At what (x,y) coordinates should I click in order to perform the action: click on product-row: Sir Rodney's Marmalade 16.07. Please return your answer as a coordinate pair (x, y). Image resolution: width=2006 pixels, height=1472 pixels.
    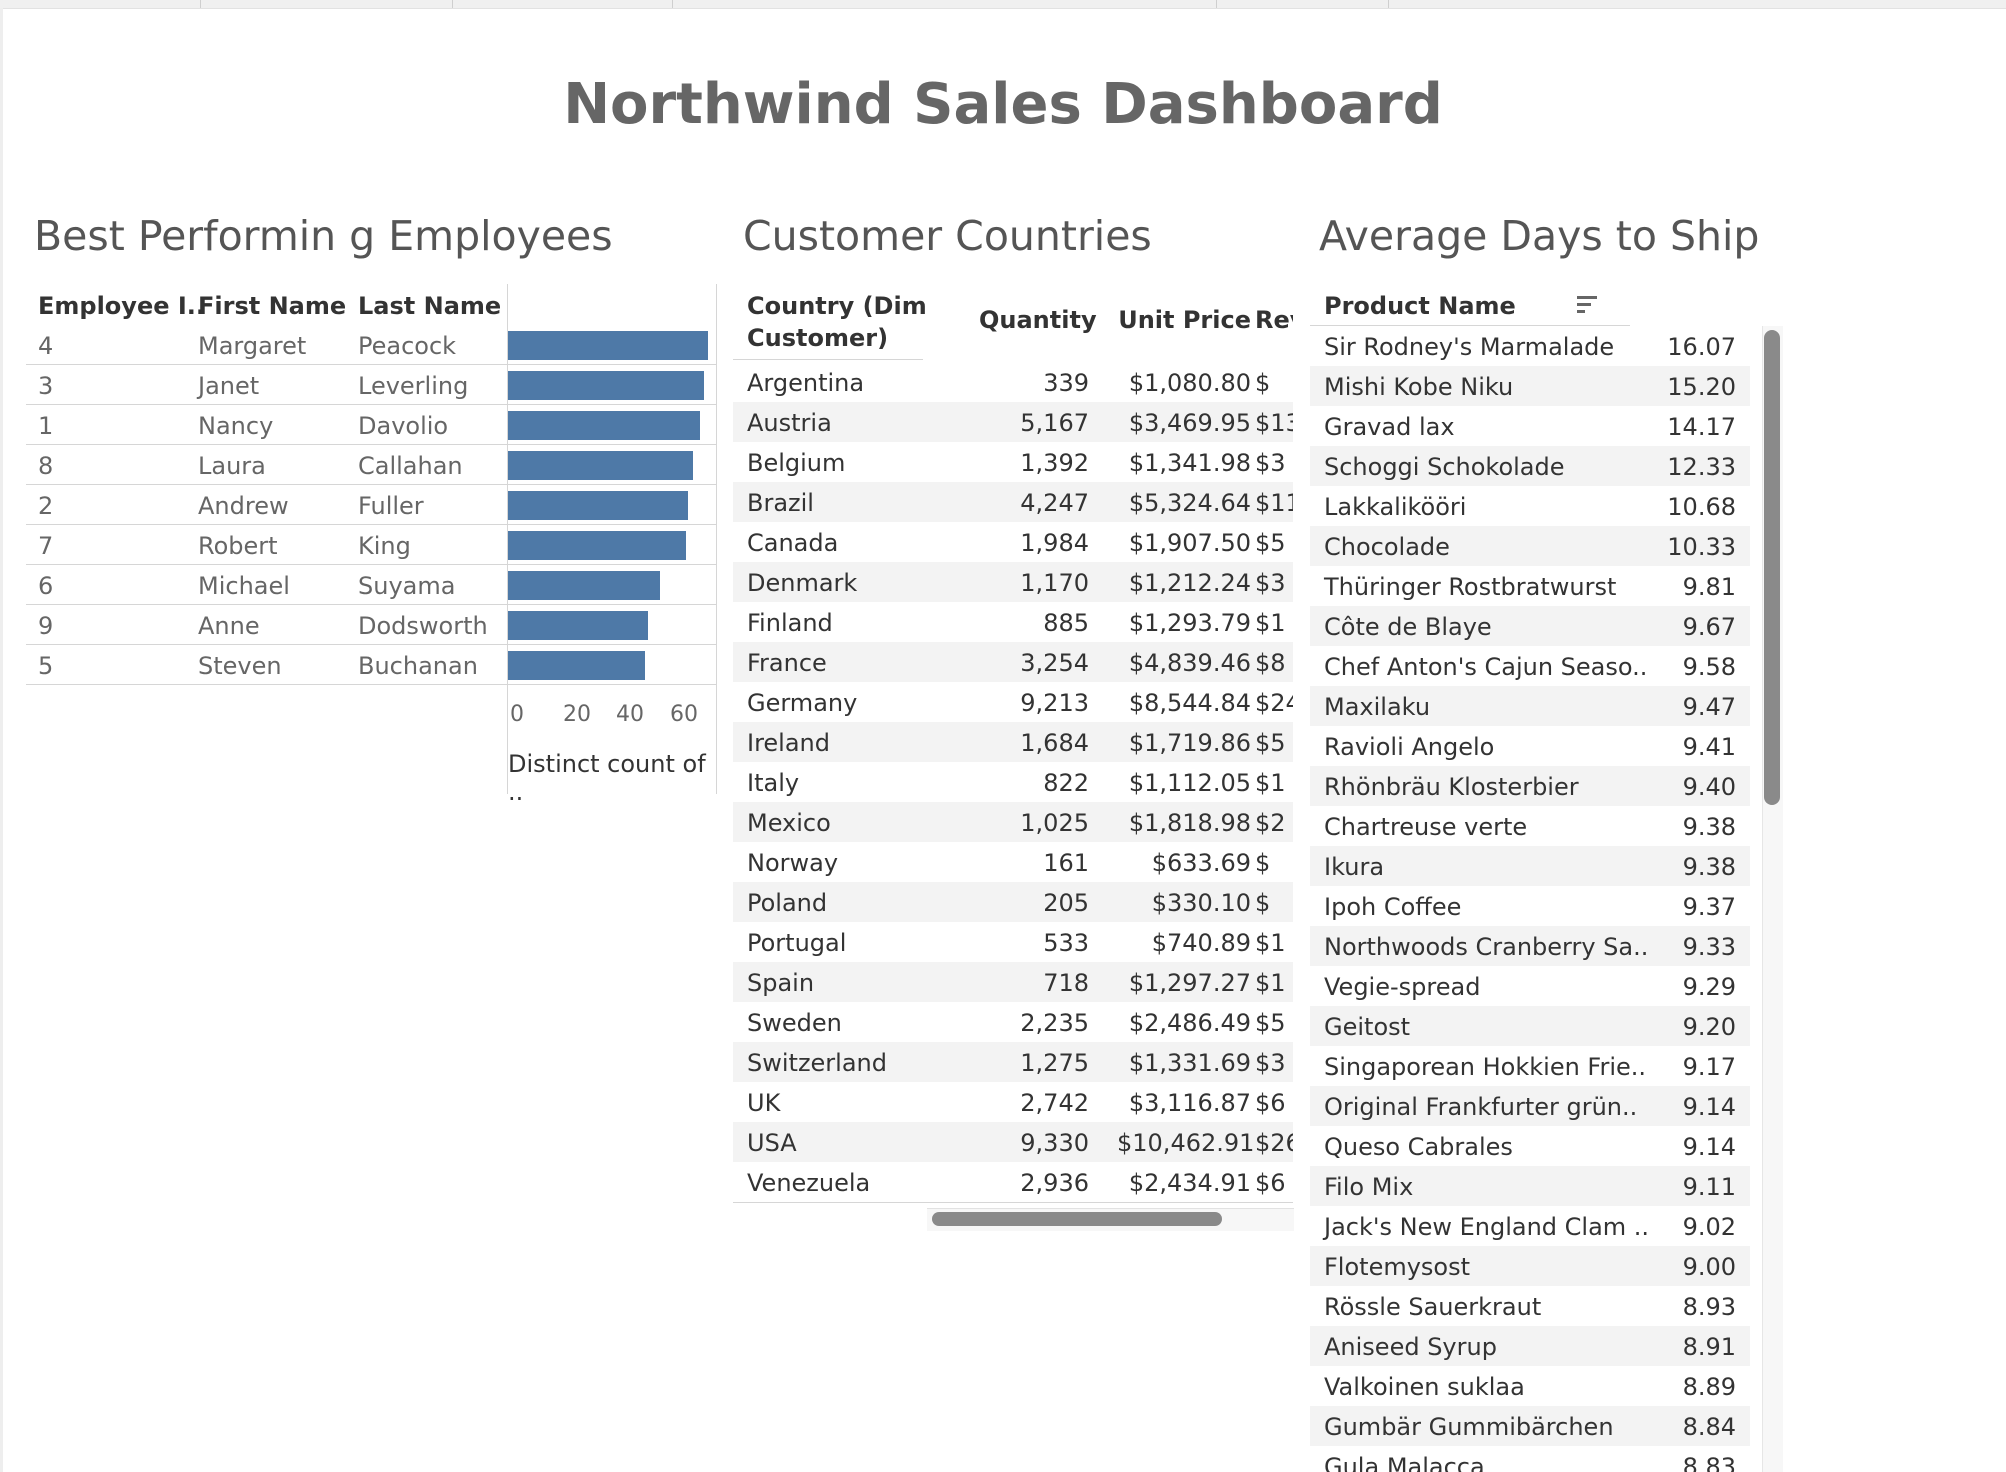
    Looking at the image, I should click on (1530, 346).